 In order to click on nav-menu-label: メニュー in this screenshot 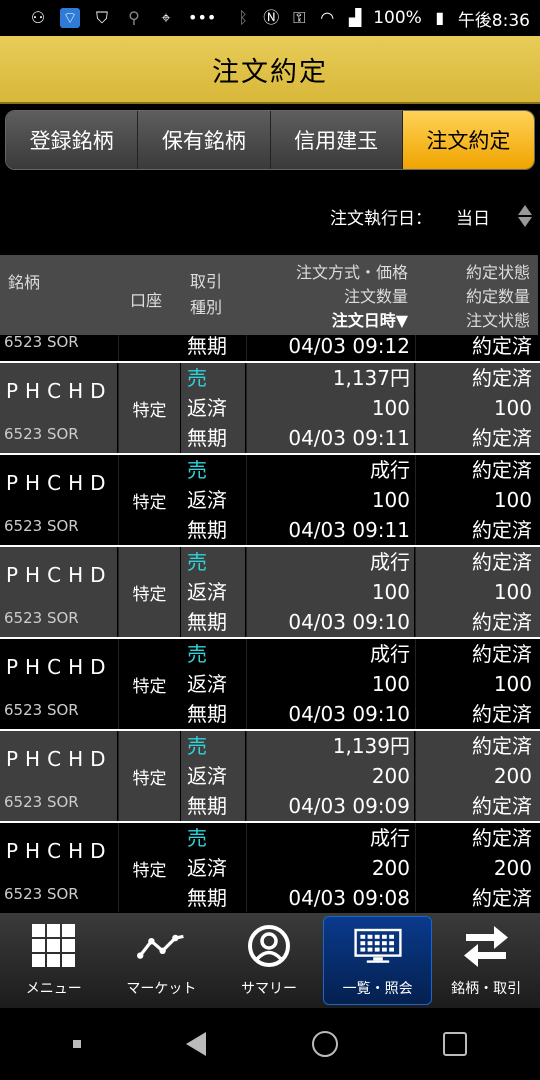, I will do `click(53, 988)`.